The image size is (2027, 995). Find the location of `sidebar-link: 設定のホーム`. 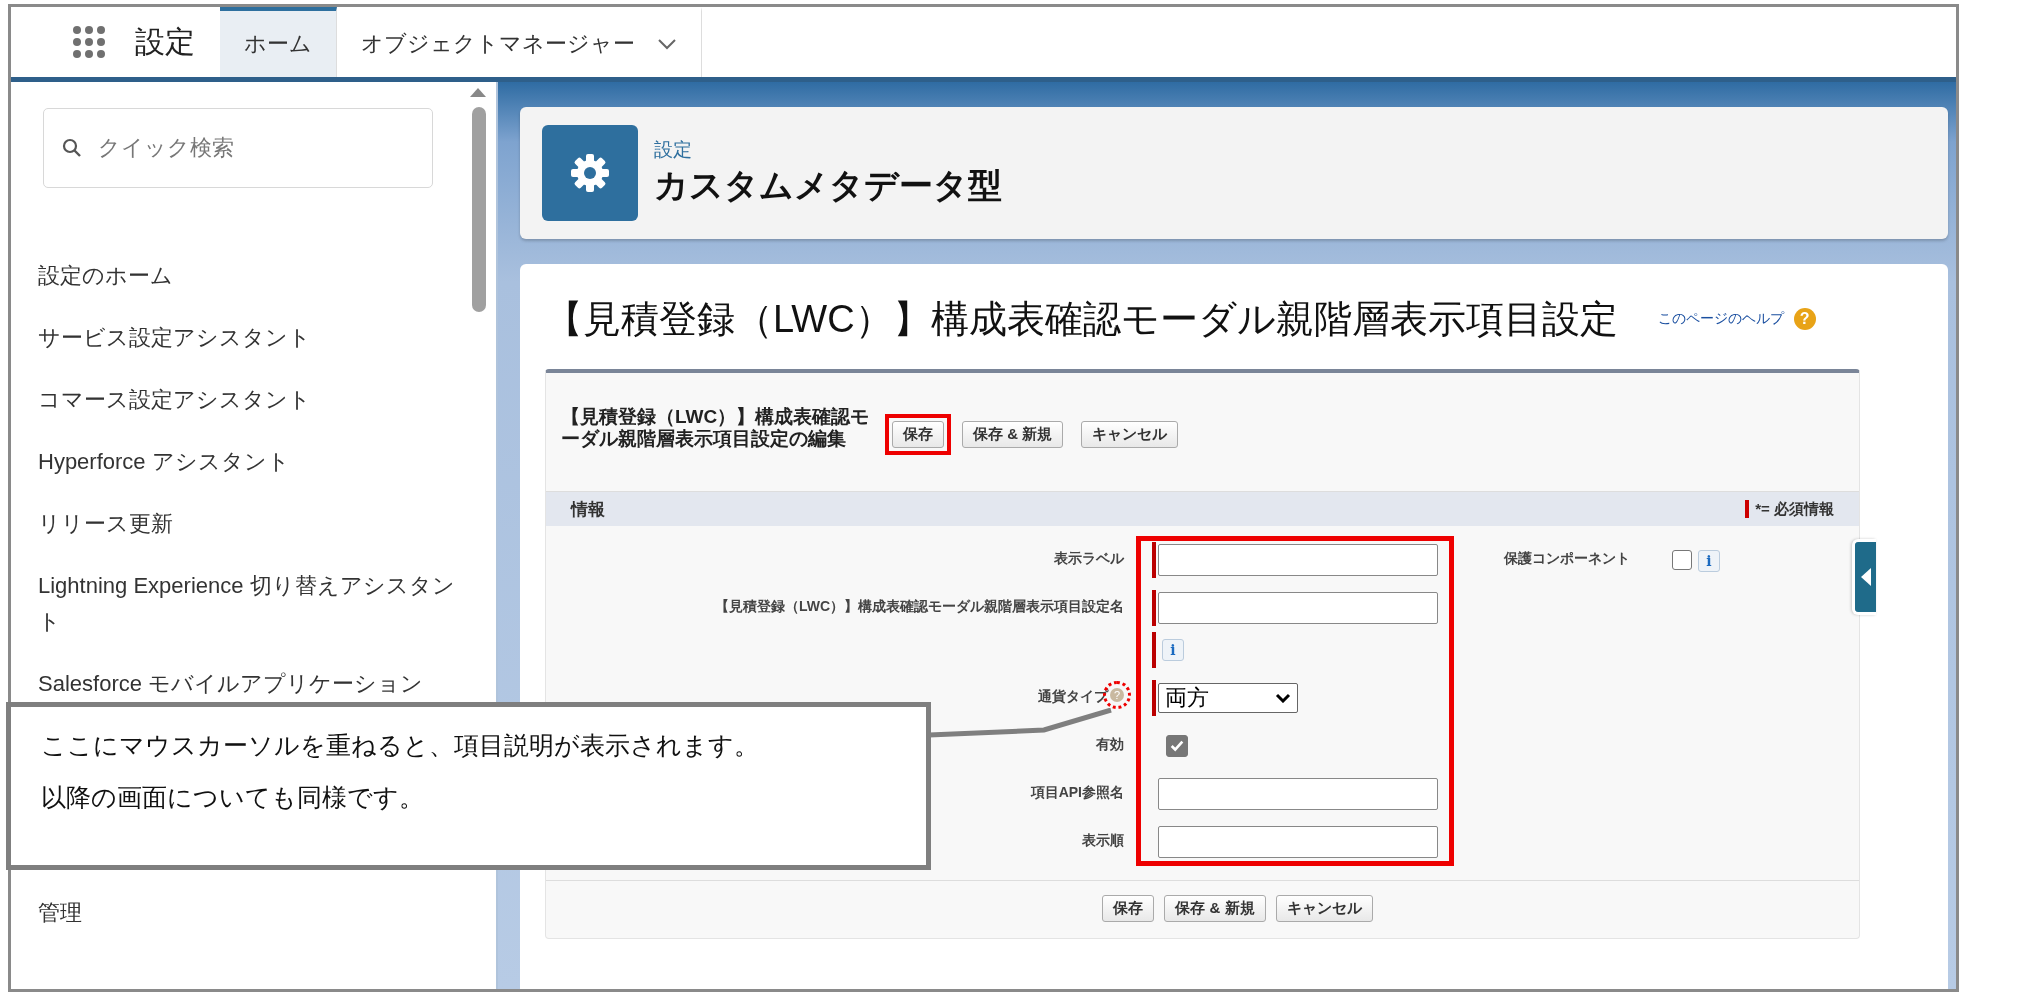

sidebar-link: 設定のホーム is located at coordinates (105, 276).